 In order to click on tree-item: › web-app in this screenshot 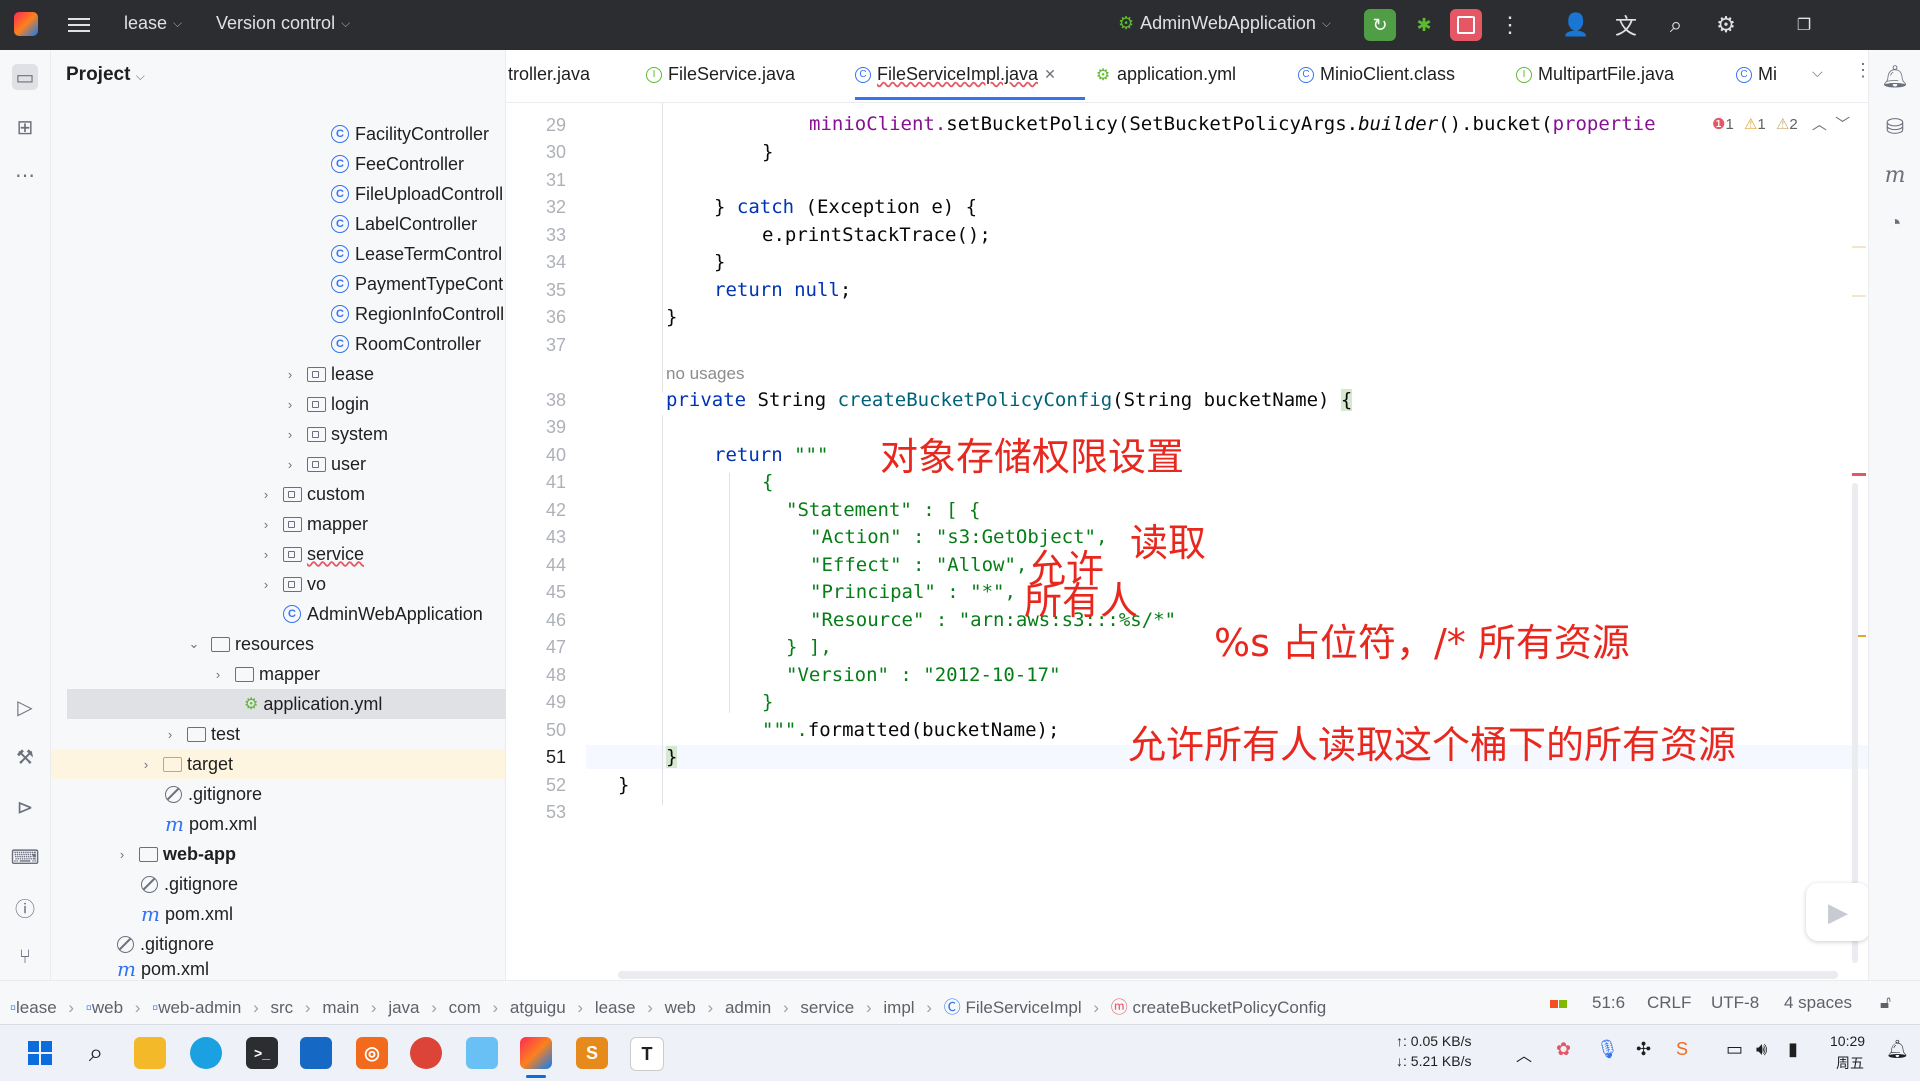, I will do `click(175, 854)`.